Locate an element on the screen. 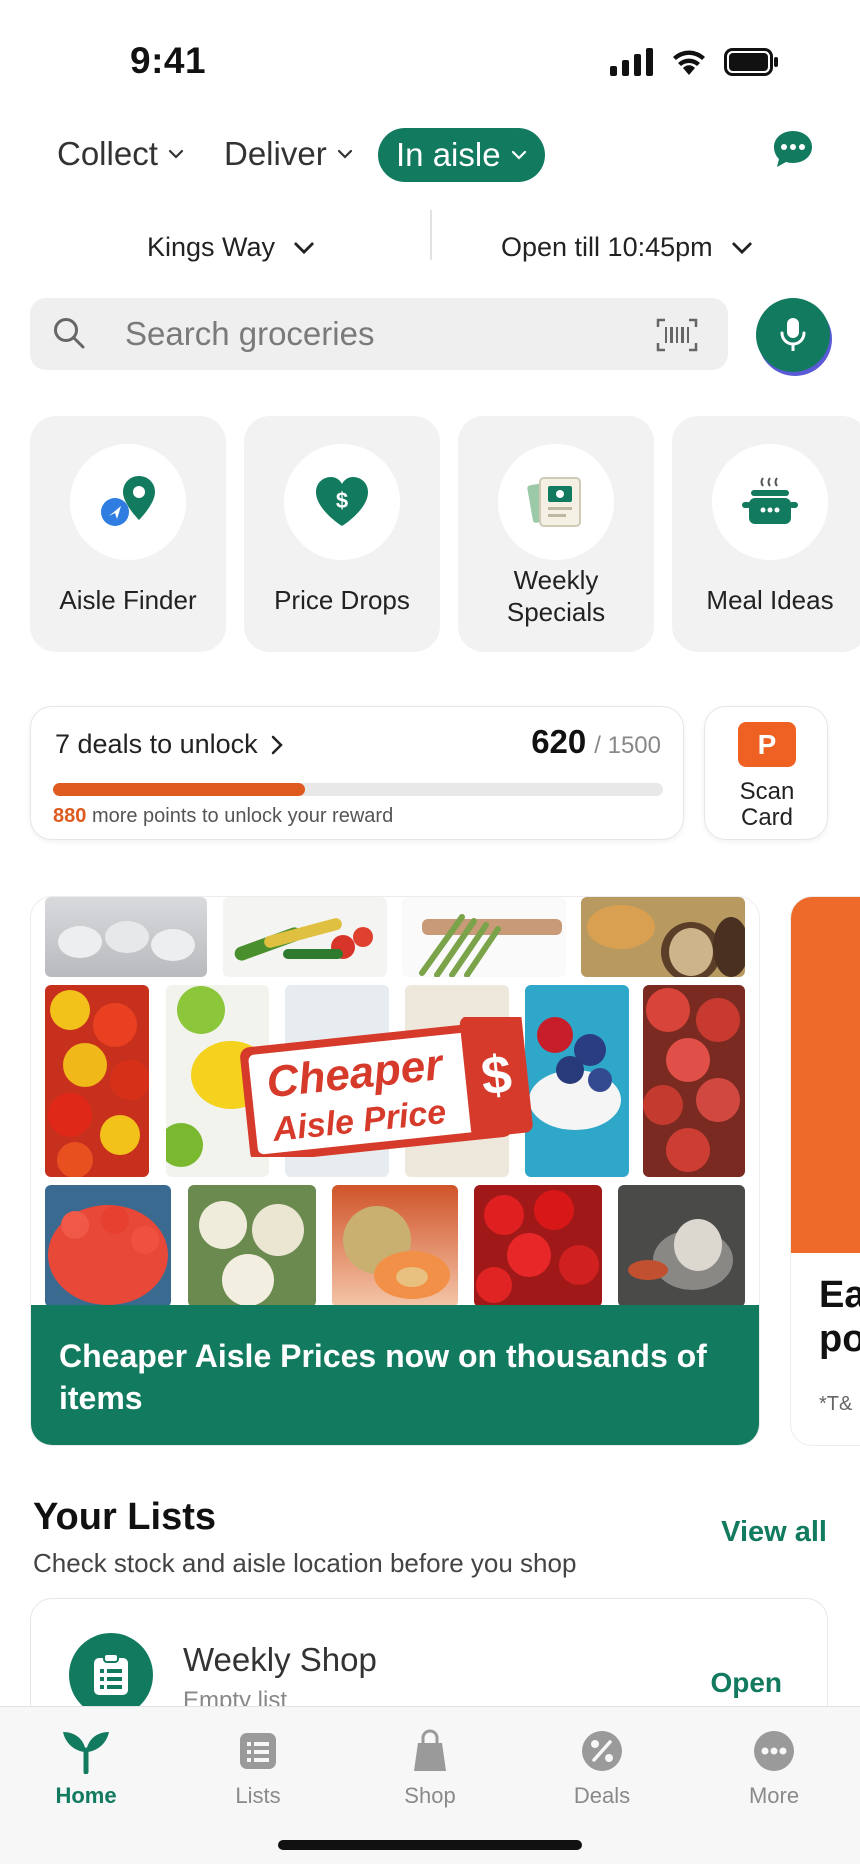 The image size is (860, 1864). divider is located at coordinates (431, 235).